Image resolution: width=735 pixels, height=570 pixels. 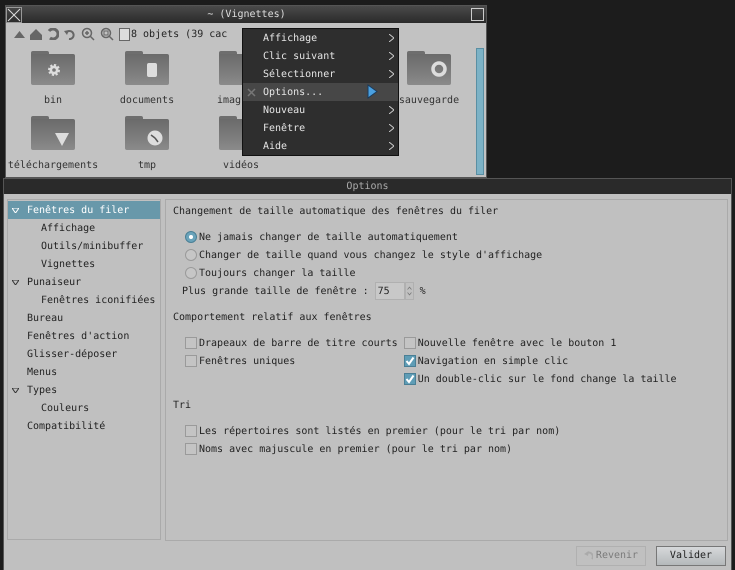 What do you see at coordinates (182, 405) in the screenshot?
I see `section-title: Tri` at bounding box center [182, 405].